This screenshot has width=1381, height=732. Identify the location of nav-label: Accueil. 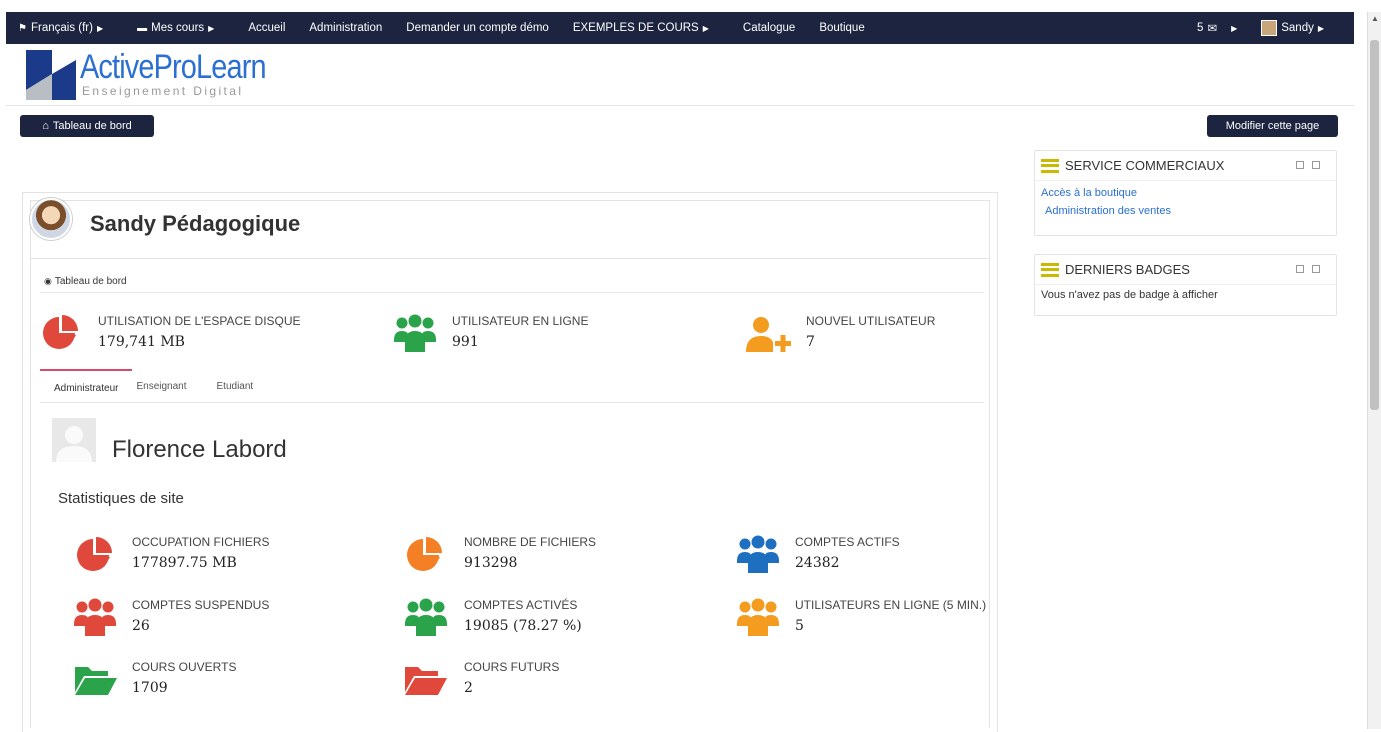
(267, 28).